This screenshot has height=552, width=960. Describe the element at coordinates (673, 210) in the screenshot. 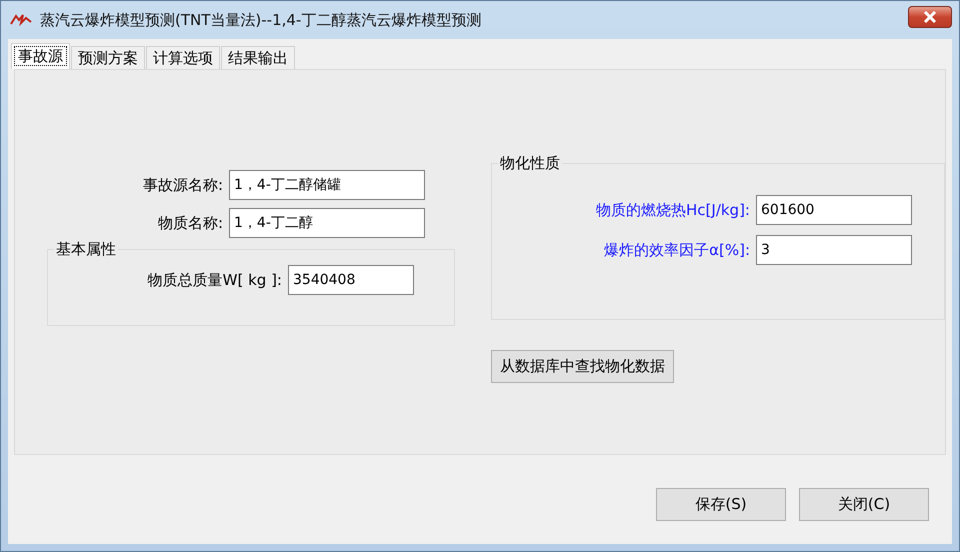

I see `field-label: 物质的燃烧热Hc[J/kg]:` at that location.